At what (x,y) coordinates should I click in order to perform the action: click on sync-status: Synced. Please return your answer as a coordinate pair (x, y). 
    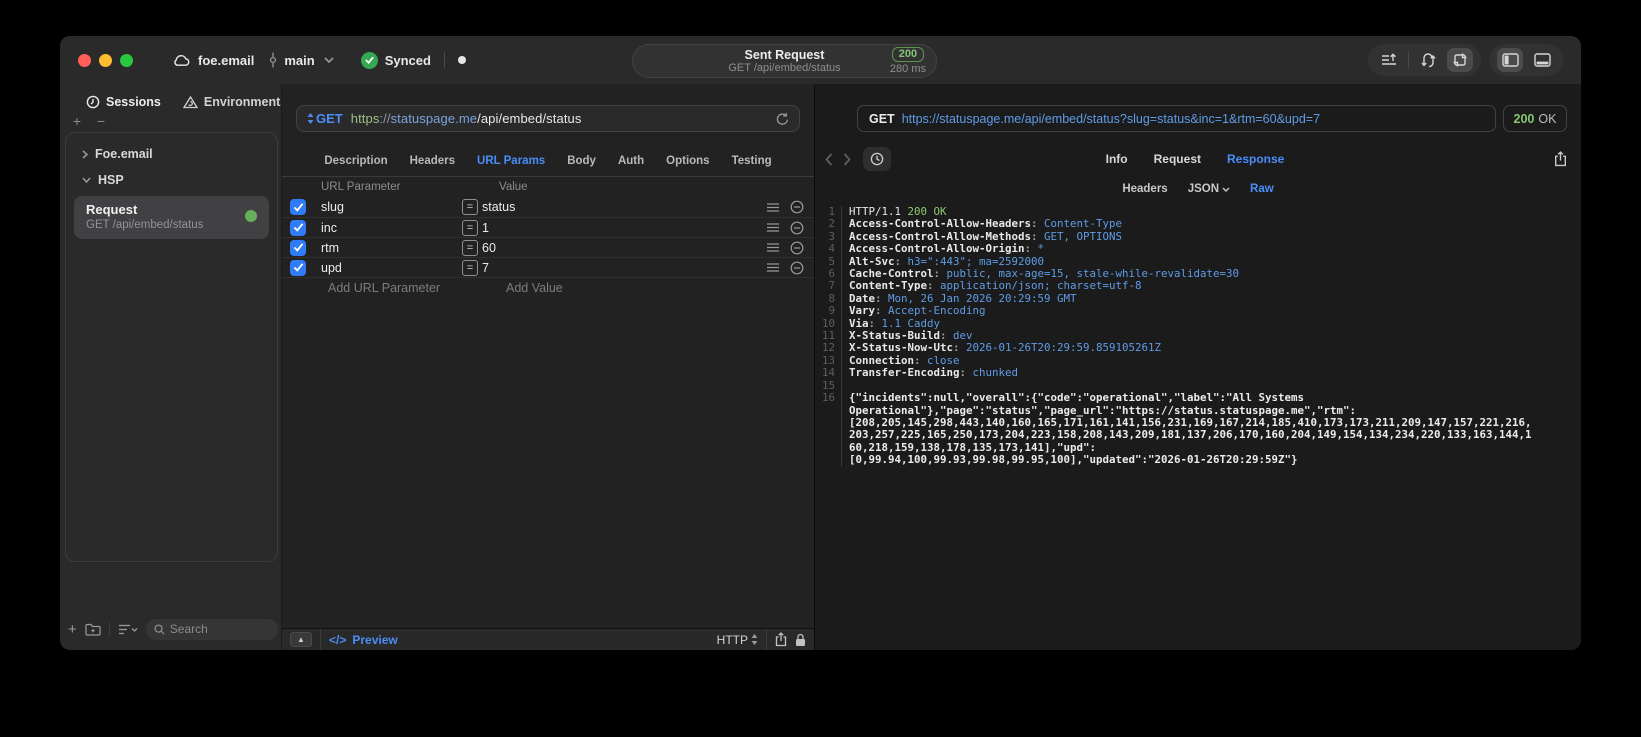
    Looking at the image, I should click on (408, 60).